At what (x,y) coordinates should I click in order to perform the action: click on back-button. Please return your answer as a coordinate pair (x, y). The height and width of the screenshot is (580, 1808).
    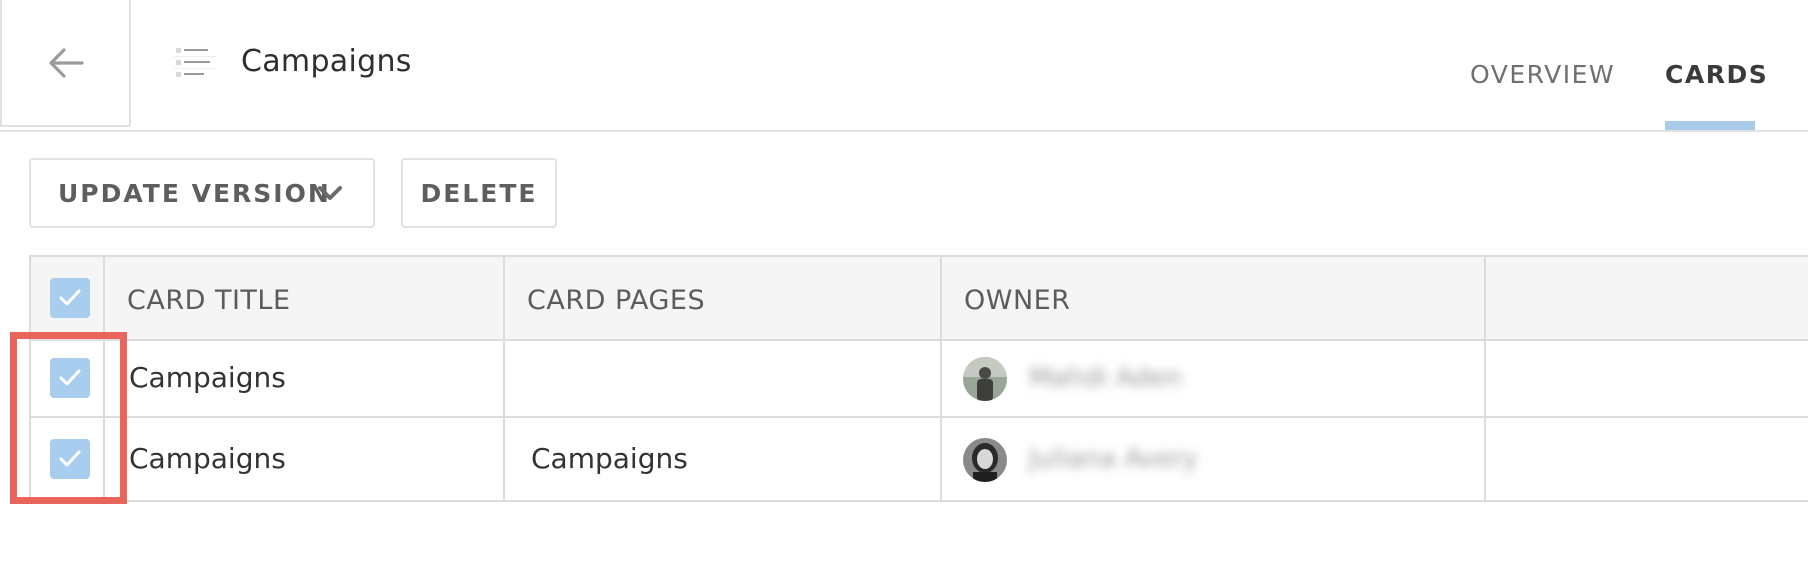
    Looking at the image, I should click on (65, 63).